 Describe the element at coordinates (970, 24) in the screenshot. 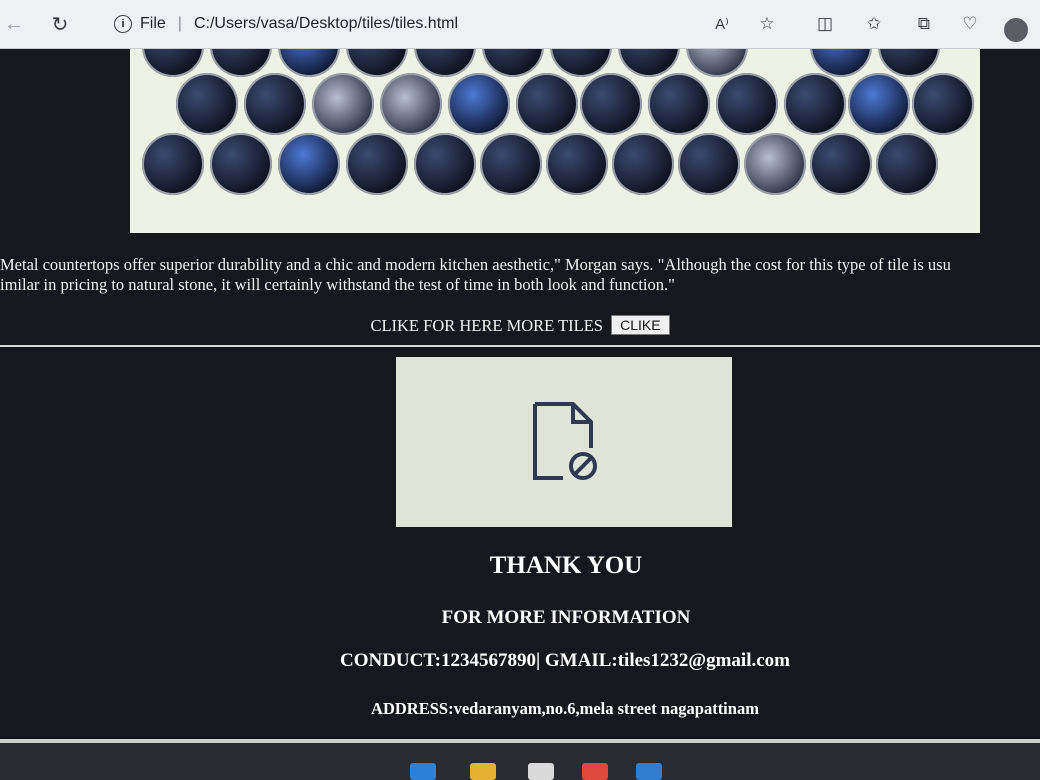

I see `browser-essentials-icon: ♡` at that location.